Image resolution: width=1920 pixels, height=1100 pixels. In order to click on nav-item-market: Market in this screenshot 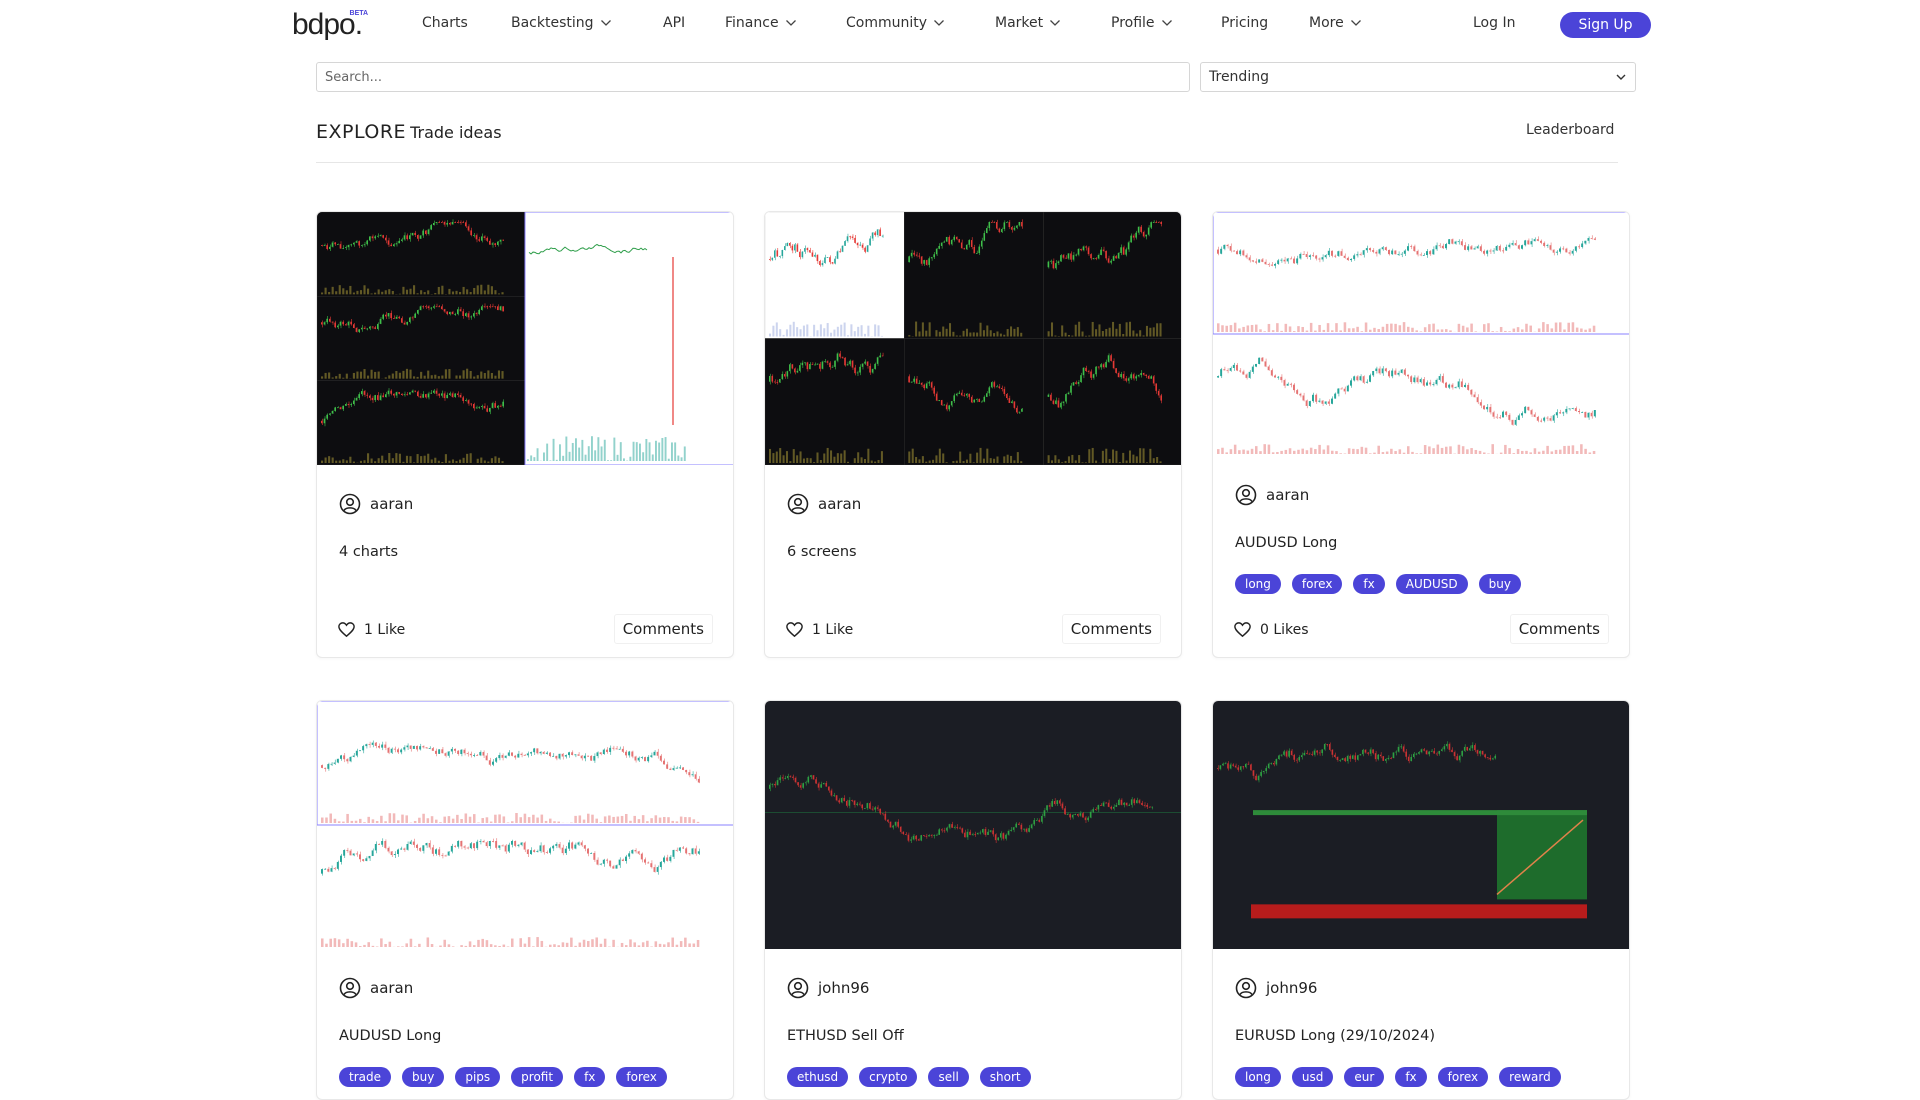, I will do `click(1028, 23)`.